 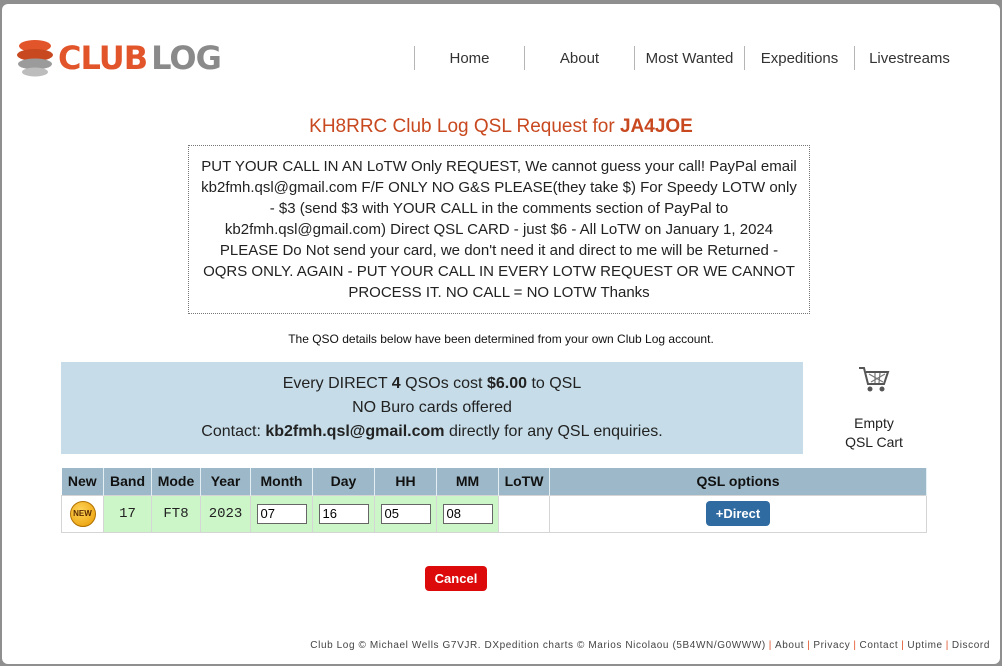 I want to click on info-text: QSOs cost, so click(x=443, y=383).